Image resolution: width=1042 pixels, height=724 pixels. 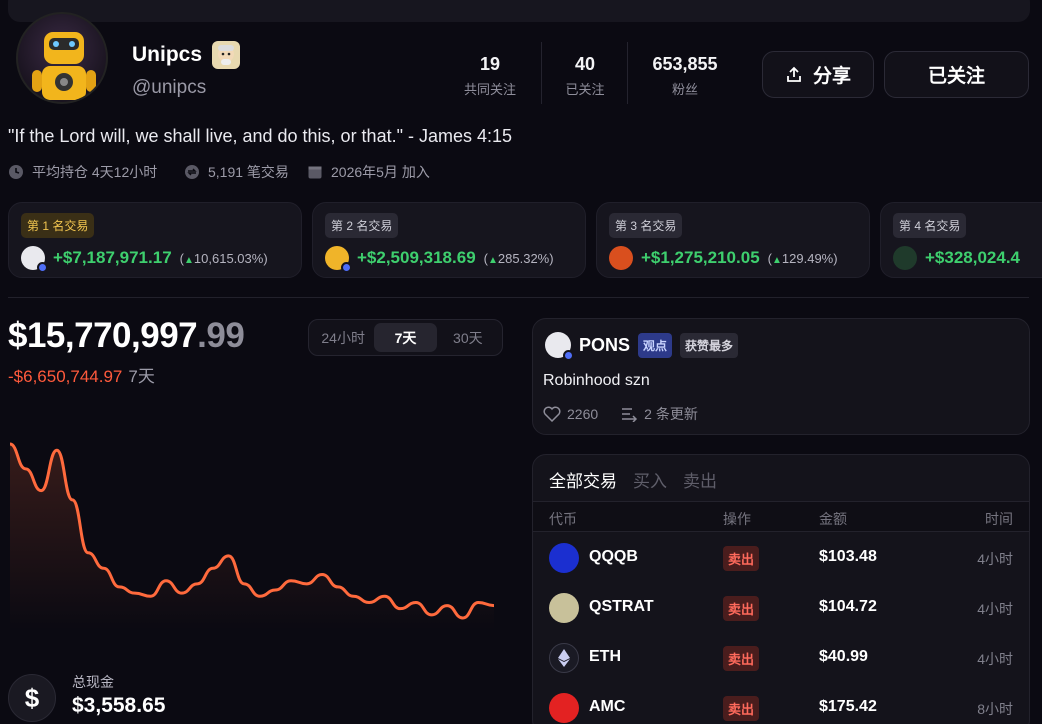 I want to click on tab-7d: 7天, so click(x=405, y=337).